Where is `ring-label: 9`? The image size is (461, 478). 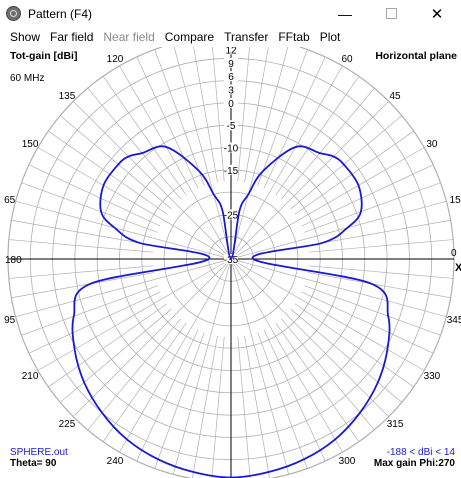 ring-label: 9 is located at coordinates (231, 64).